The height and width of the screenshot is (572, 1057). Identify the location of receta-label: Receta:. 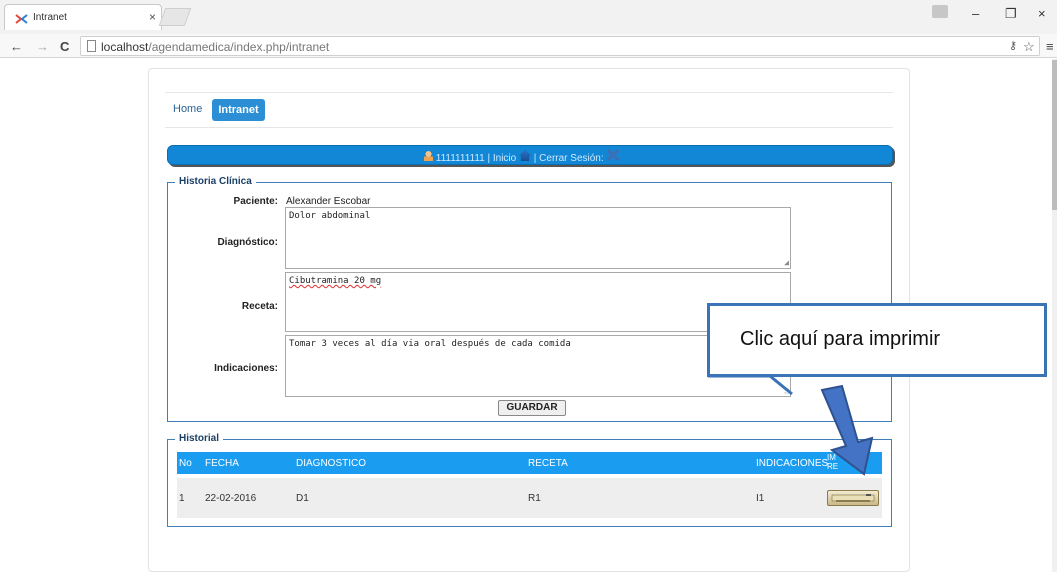
(259, 306).